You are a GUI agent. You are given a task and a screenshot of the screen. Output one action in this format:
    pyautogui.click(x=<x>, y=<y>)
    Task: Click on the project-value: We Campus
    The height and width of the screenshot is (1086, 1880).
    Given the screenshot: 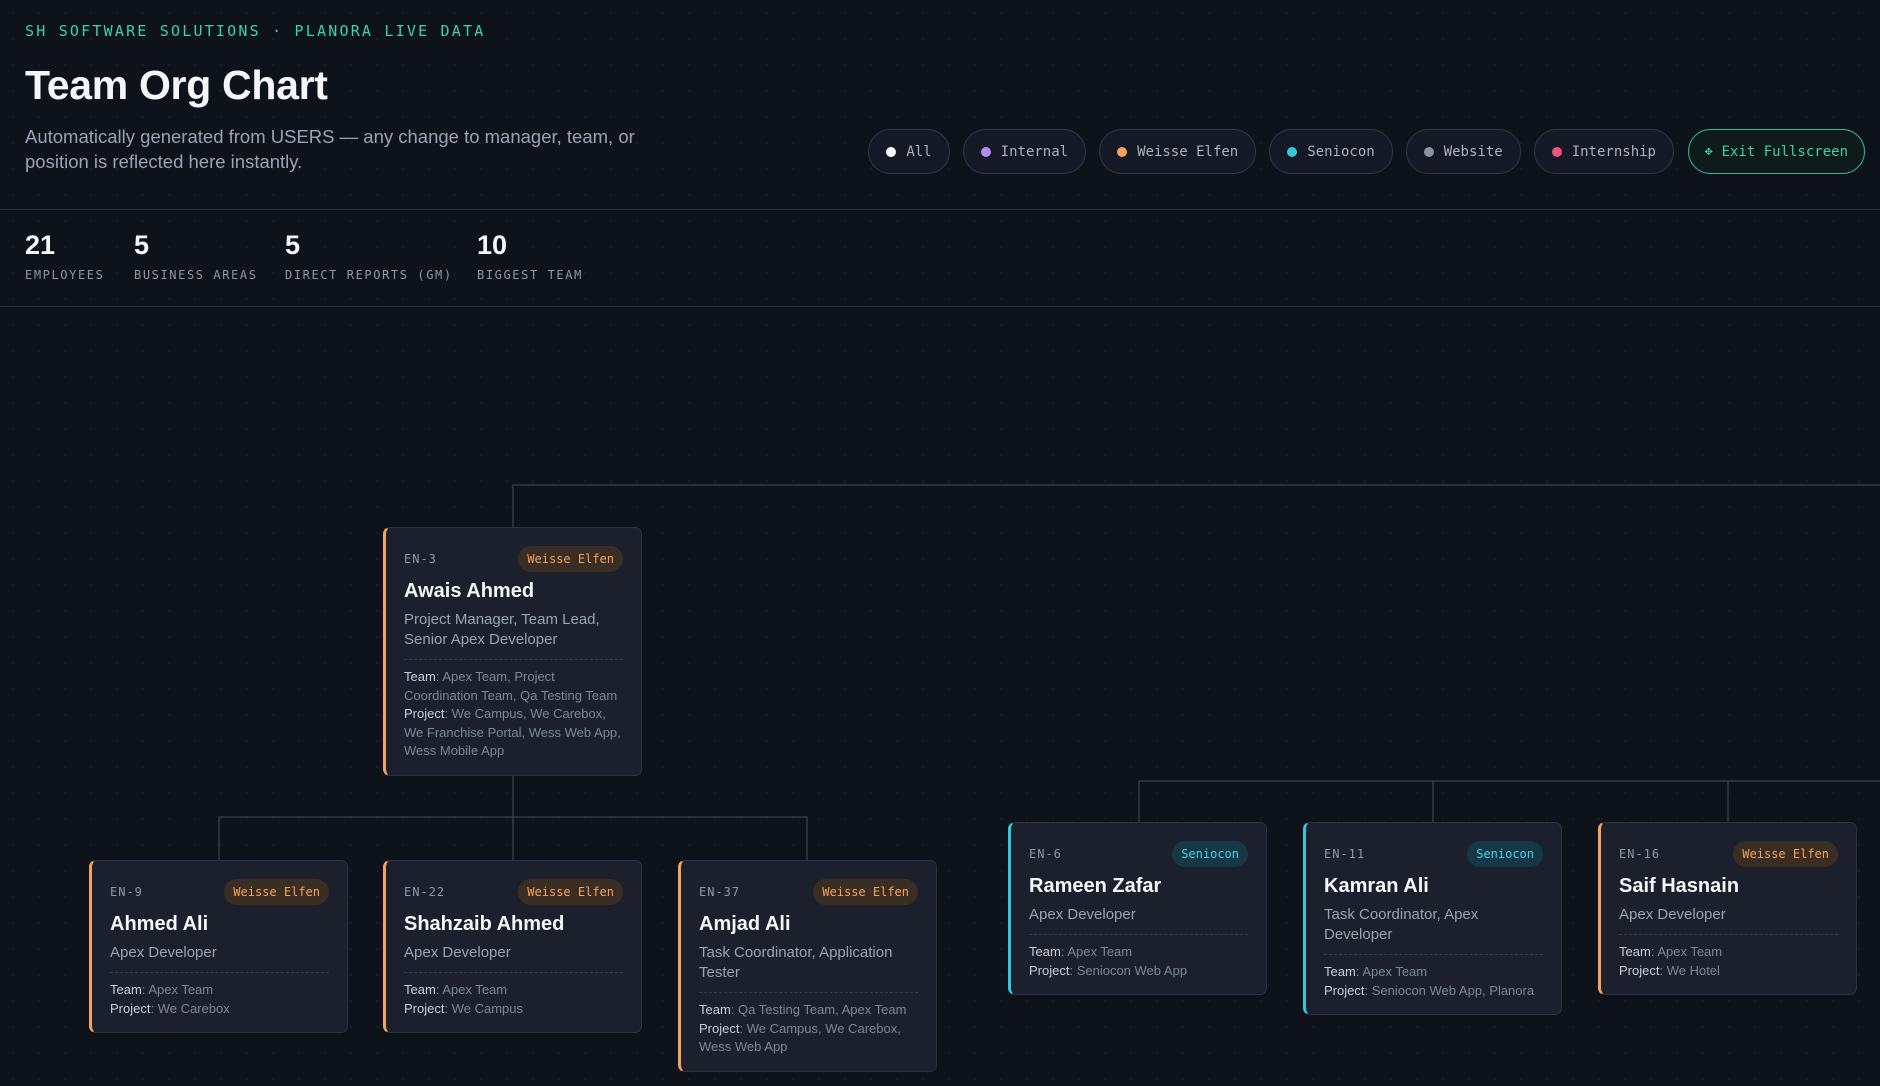 What is the action you would take?
    pyautogui.click(x=487, y=1008)
    